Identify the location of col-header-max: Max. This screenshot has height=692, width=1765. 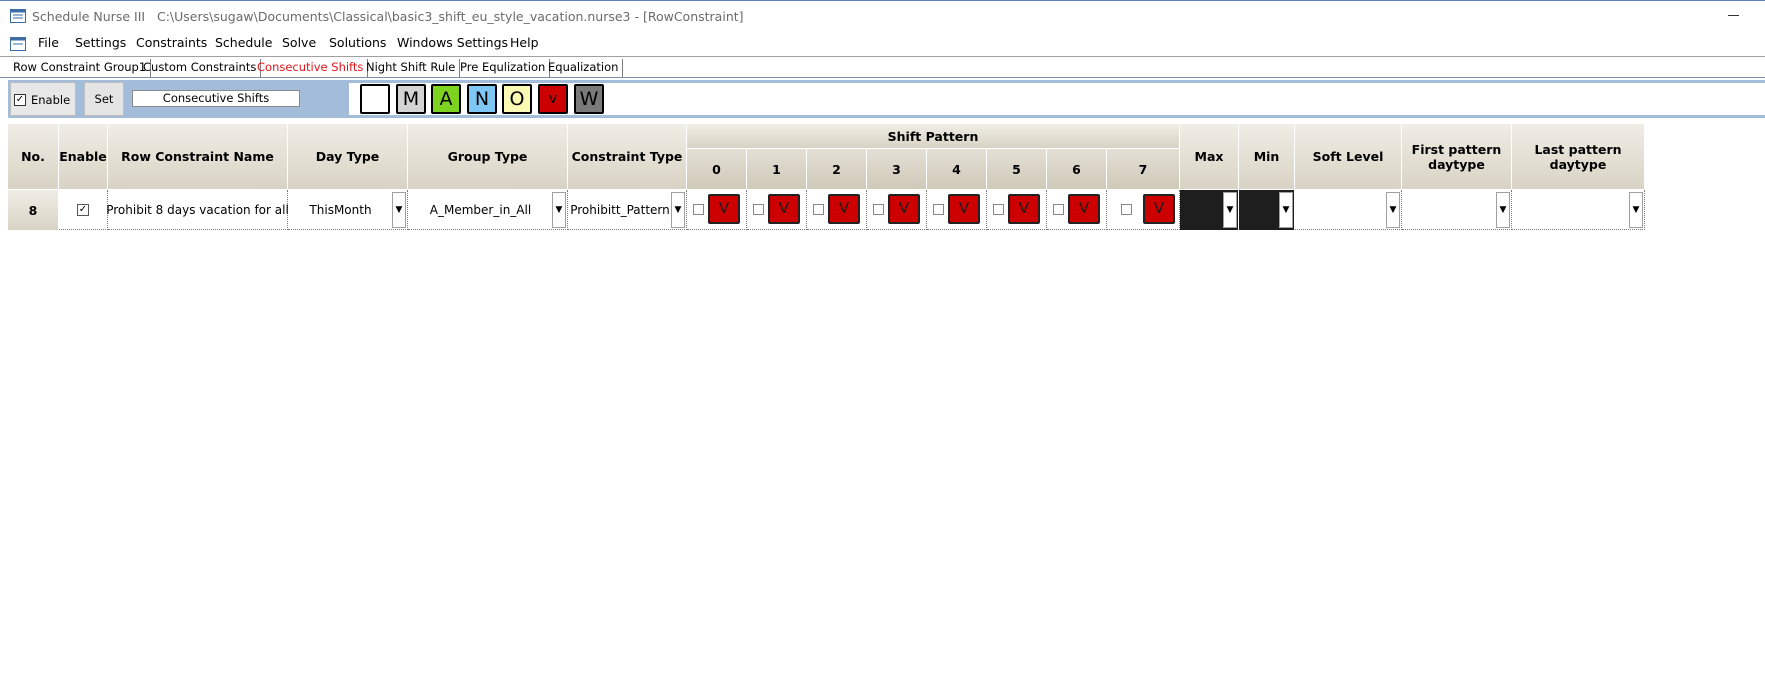
(1209, 157).